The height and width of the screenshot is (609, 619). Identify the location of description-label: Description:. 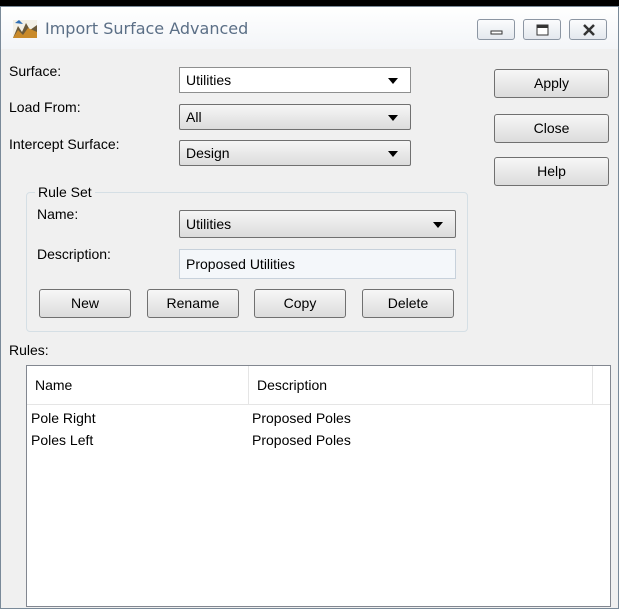
(74, 254).